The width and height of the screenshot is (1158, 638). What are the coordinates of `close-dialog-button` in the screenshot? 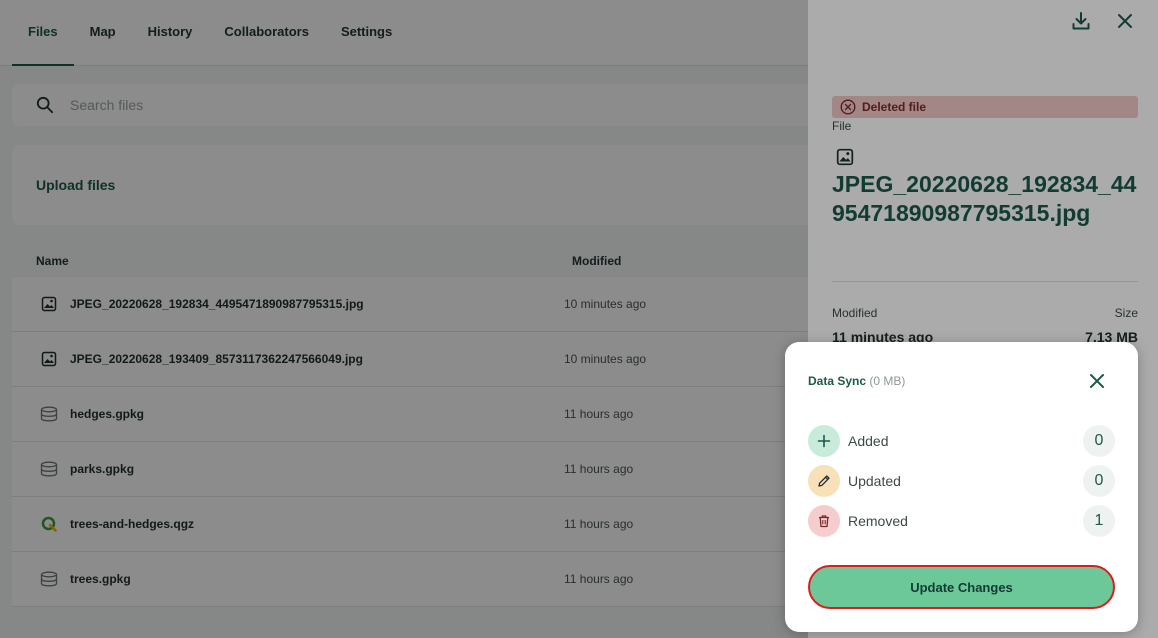 It's located at (1097, 381).